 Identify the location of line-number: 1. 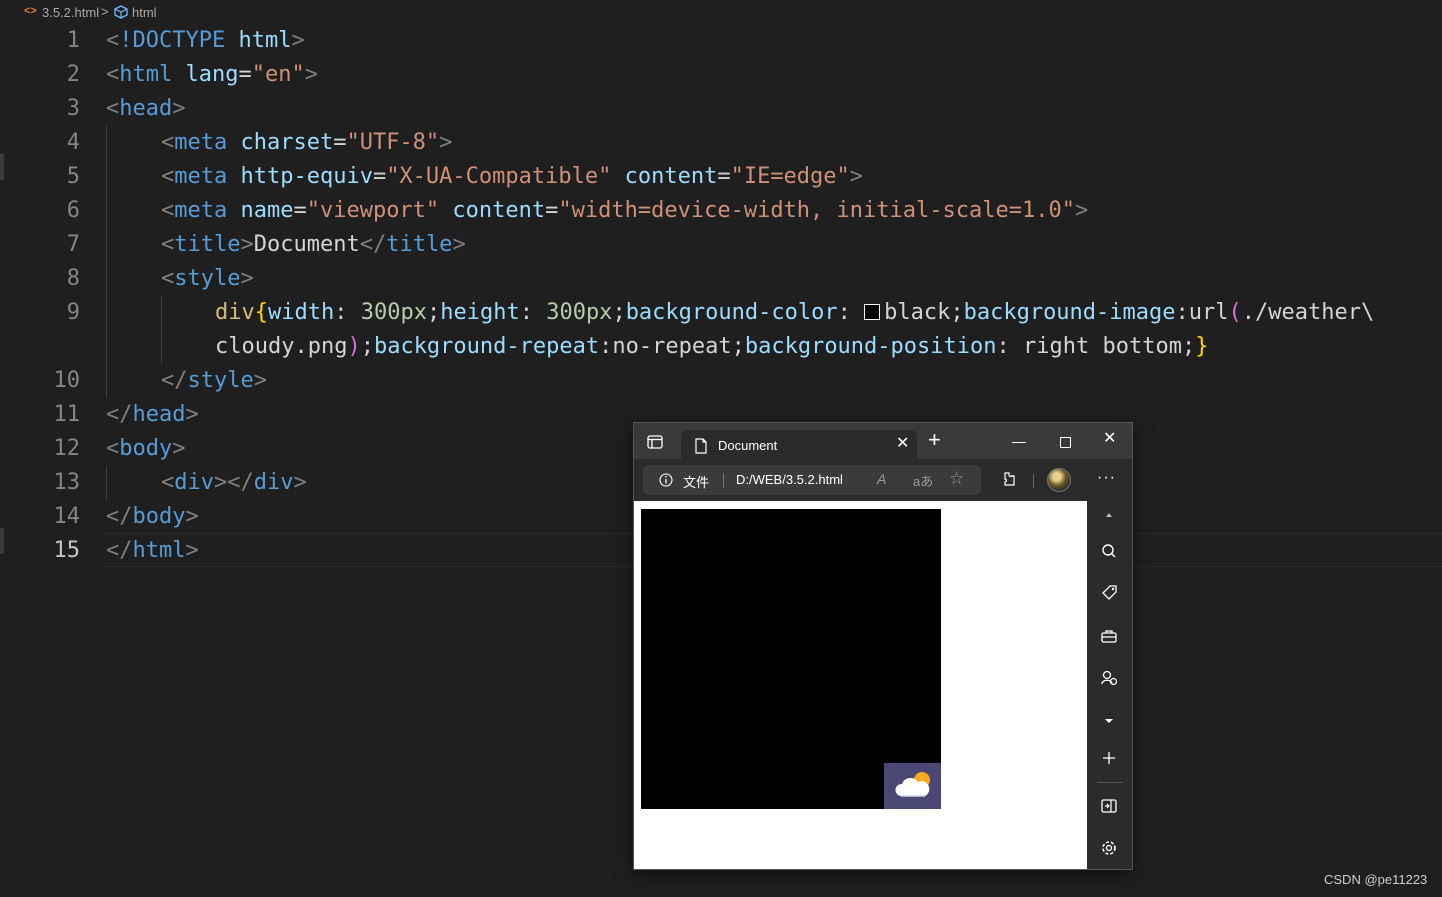
(73, 40).